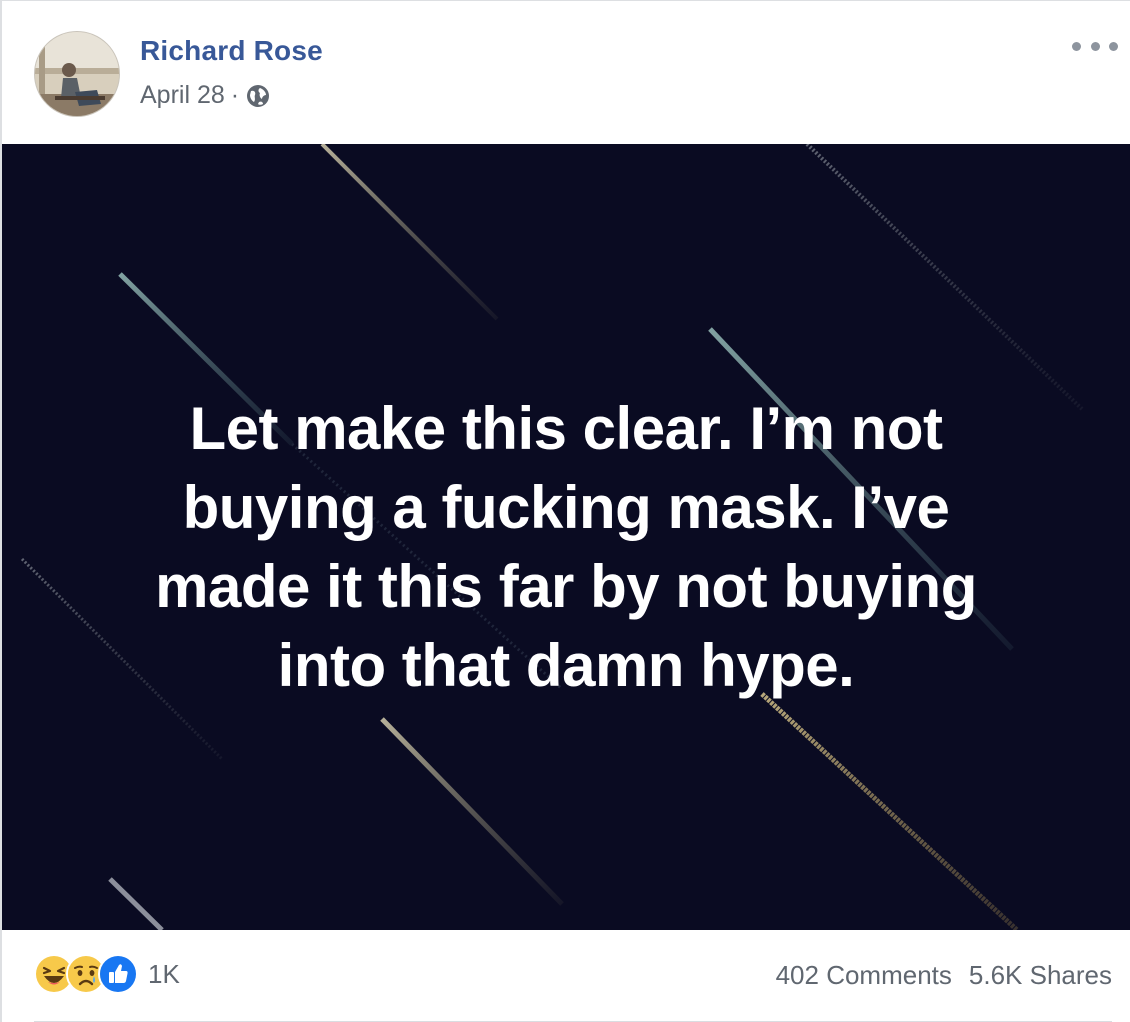 This screenshot has width=1130, height=1022. I want to click on comments-link: 402 Comments, so click(864, 975).